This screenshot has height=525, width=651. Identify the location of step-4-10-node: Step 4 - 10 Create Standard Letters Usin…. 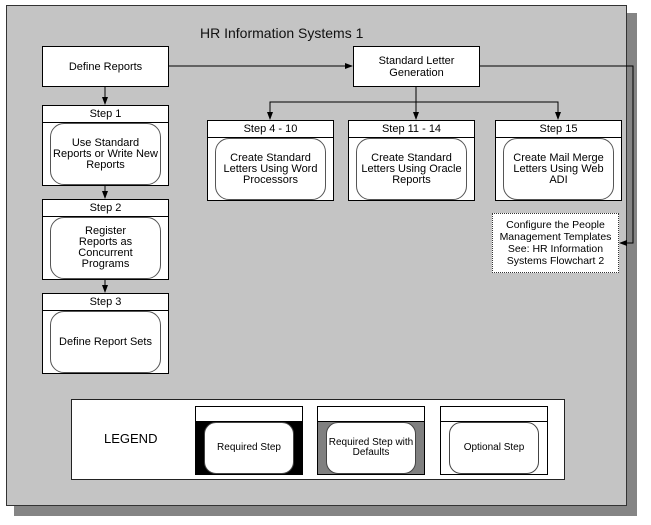
(270, 160).